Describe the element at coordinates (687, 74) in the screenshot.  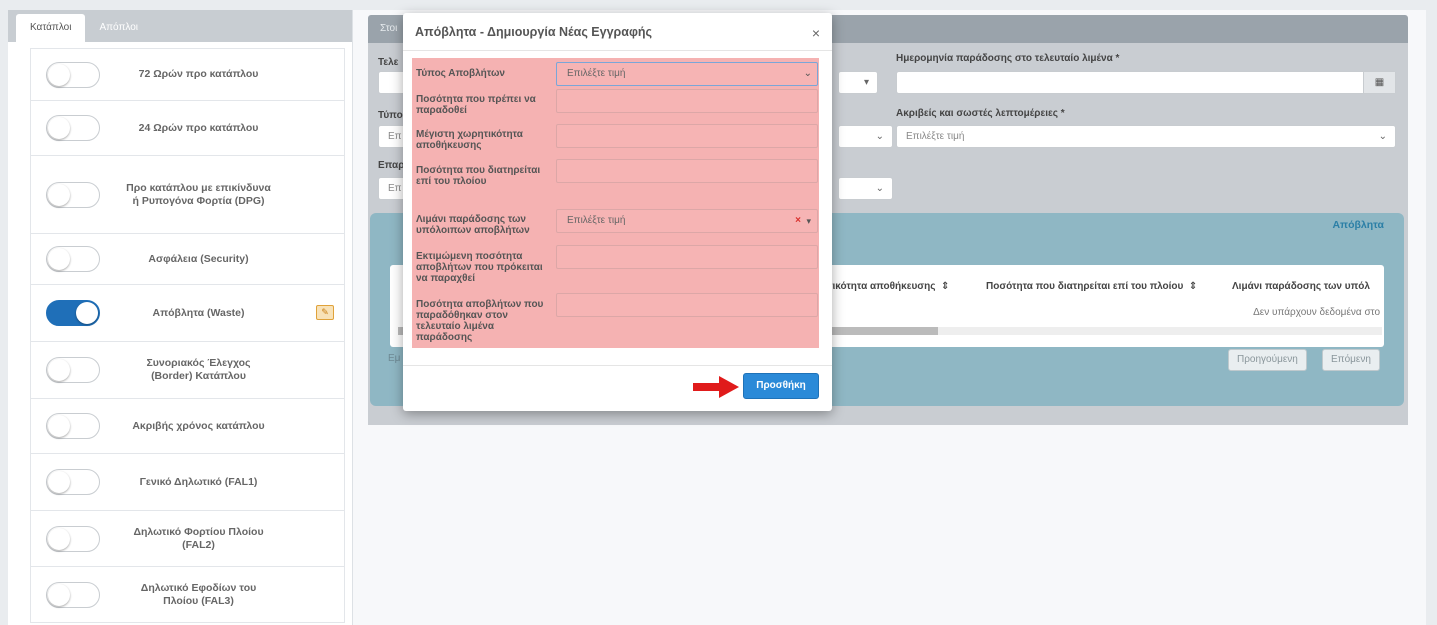
I see `waste-type-select: Επιλέξτε τιμή ⌄` at that location.